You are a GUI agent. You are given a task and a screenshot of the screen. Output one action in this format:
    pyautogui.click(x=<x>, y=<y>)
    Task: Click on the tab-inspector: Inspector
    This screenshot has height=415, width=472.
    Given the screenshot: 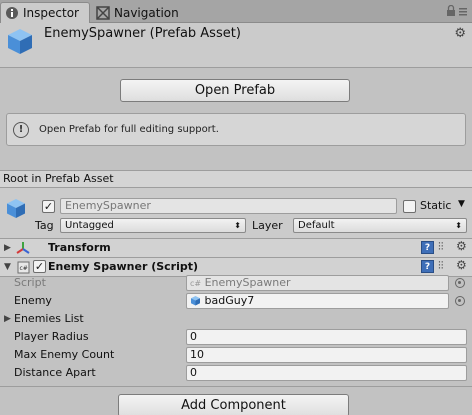 What is the action you would take?
    pyautogui.click(x=45, y=12)
    